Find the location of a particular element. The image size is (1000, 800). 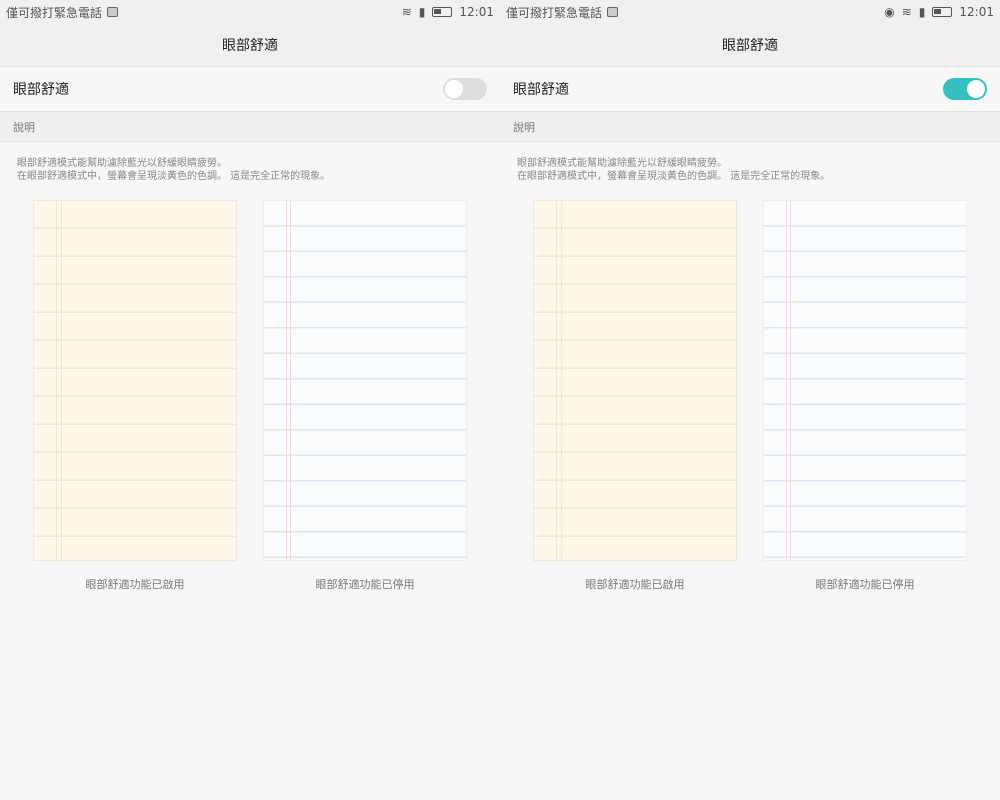

status-bar: 僅可撥打緊急電話 ◉ ≋ ▮ 12:01 is located at coordinates (750, 12).